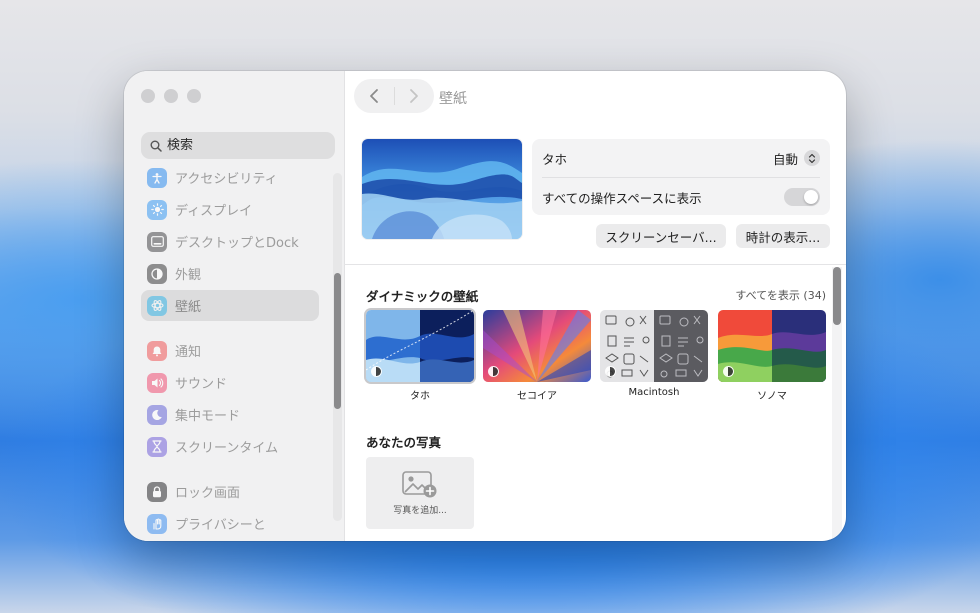 The image size is (980, 613). I want to click on wallpaper-thumb-macintosh: Macintosh, so click(654, 354).